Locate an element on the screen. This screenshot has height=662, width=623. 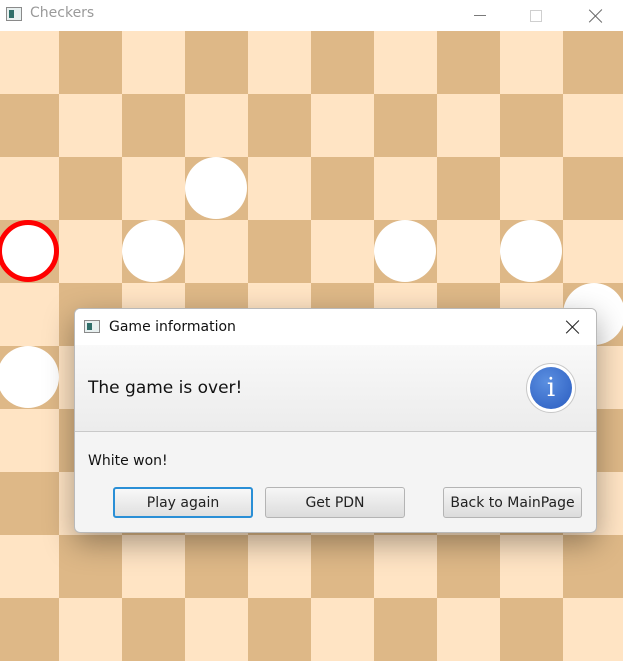
window-title: Checkers is located at coordinates (62, 13).